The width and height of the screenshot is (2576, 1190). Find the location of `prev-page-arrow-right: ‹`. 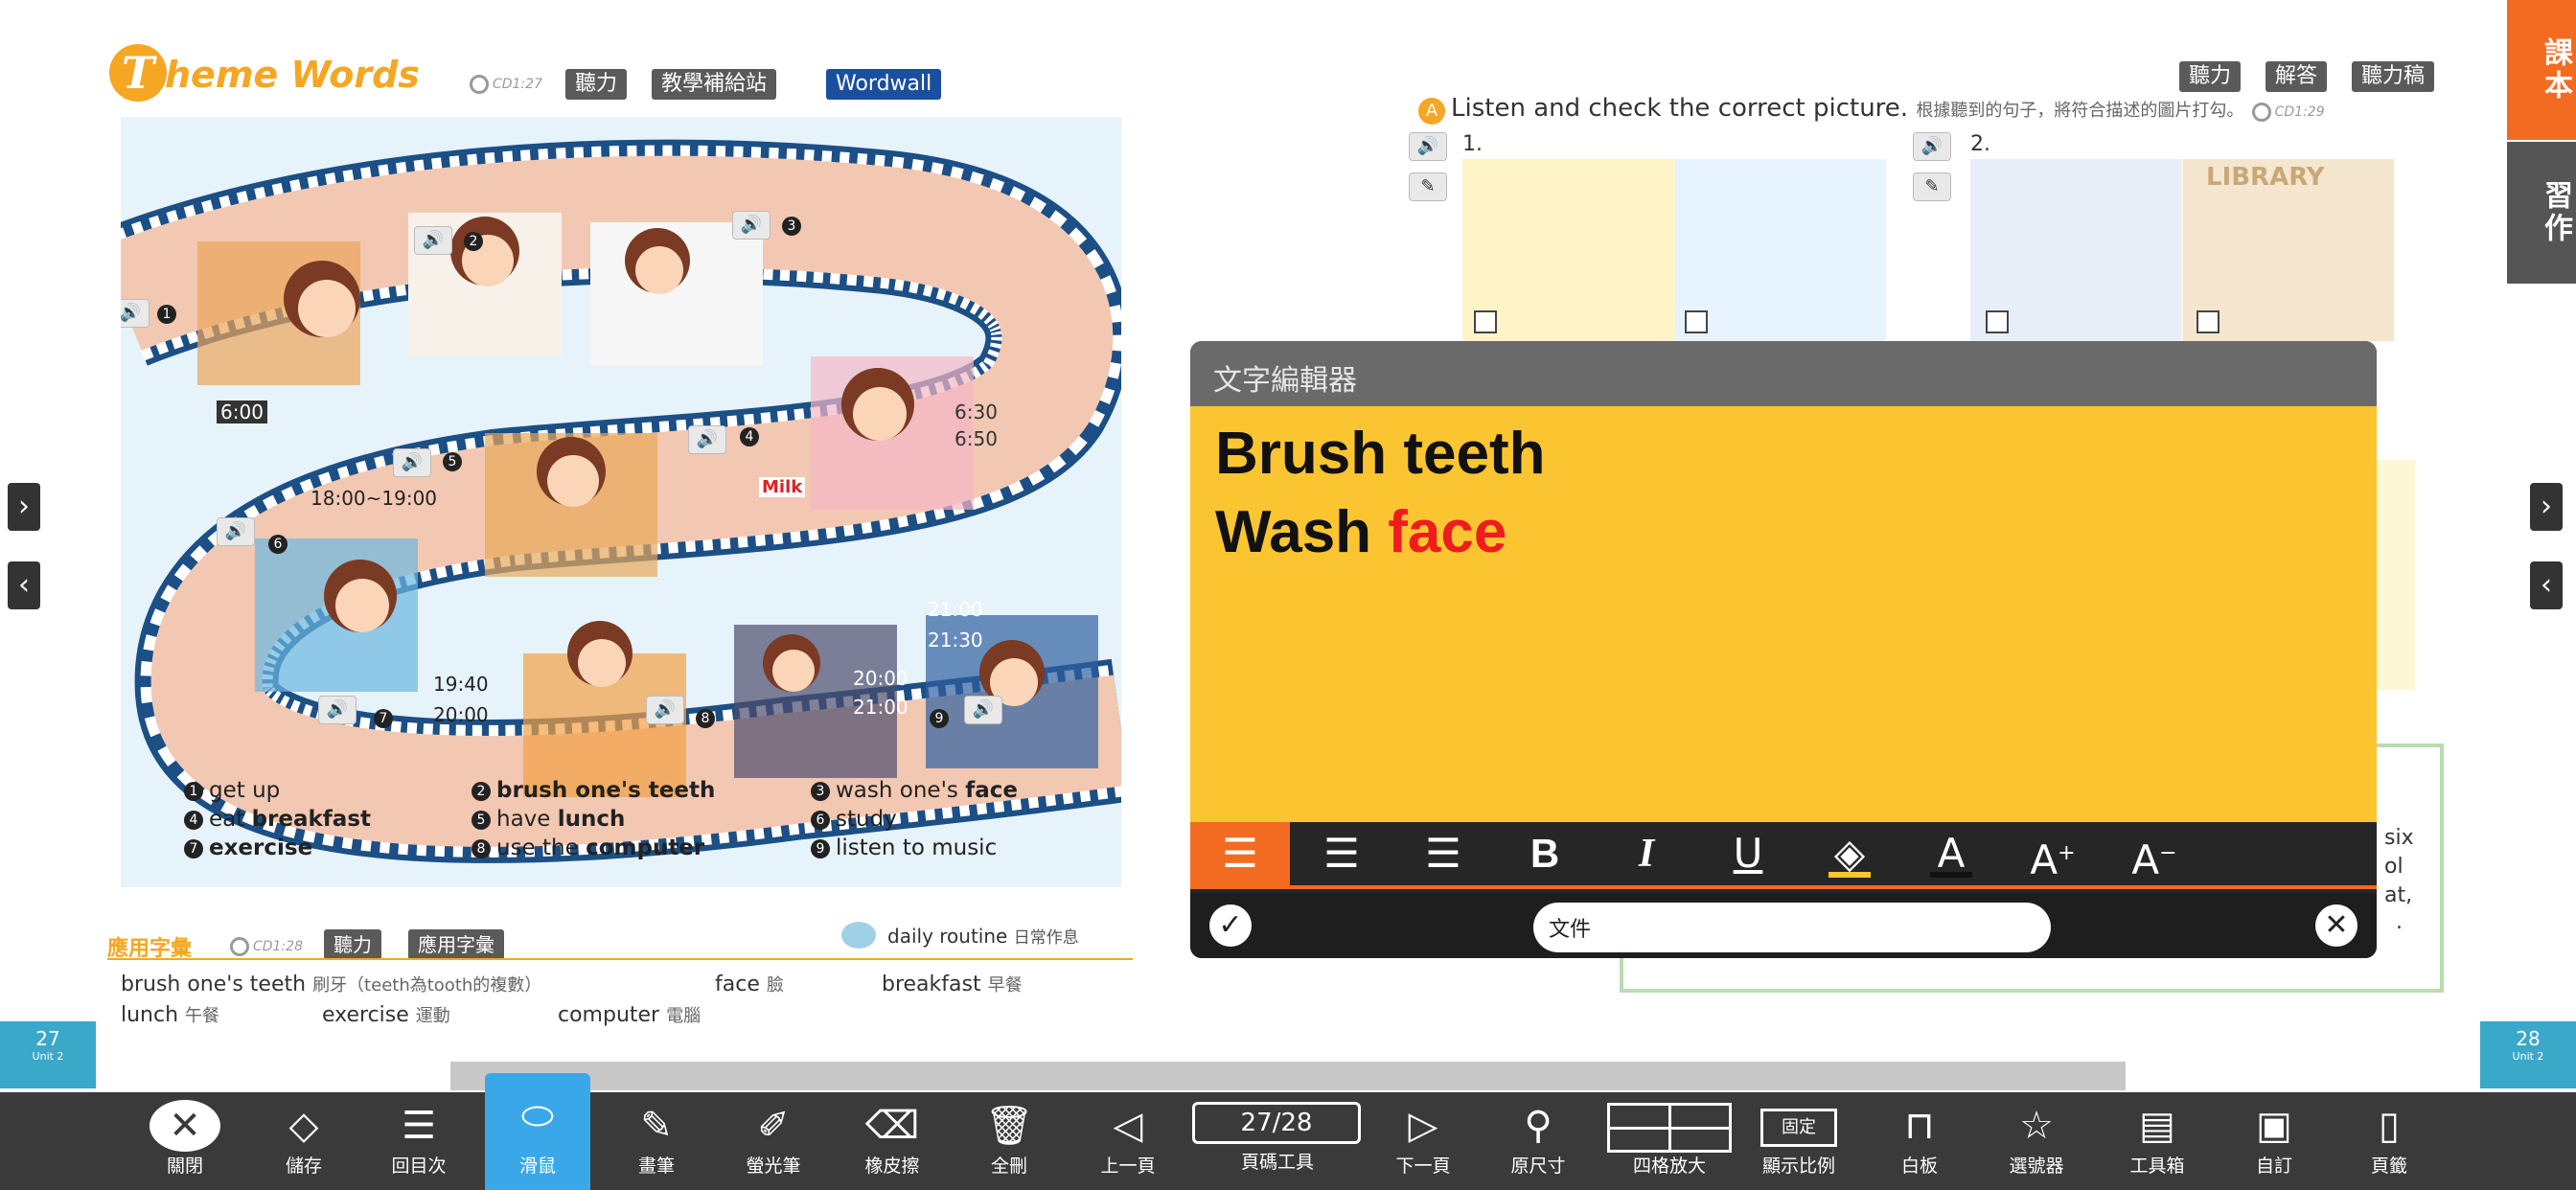

prev-page-arrow-right: ‹ is located at coordinates (2546, 585).